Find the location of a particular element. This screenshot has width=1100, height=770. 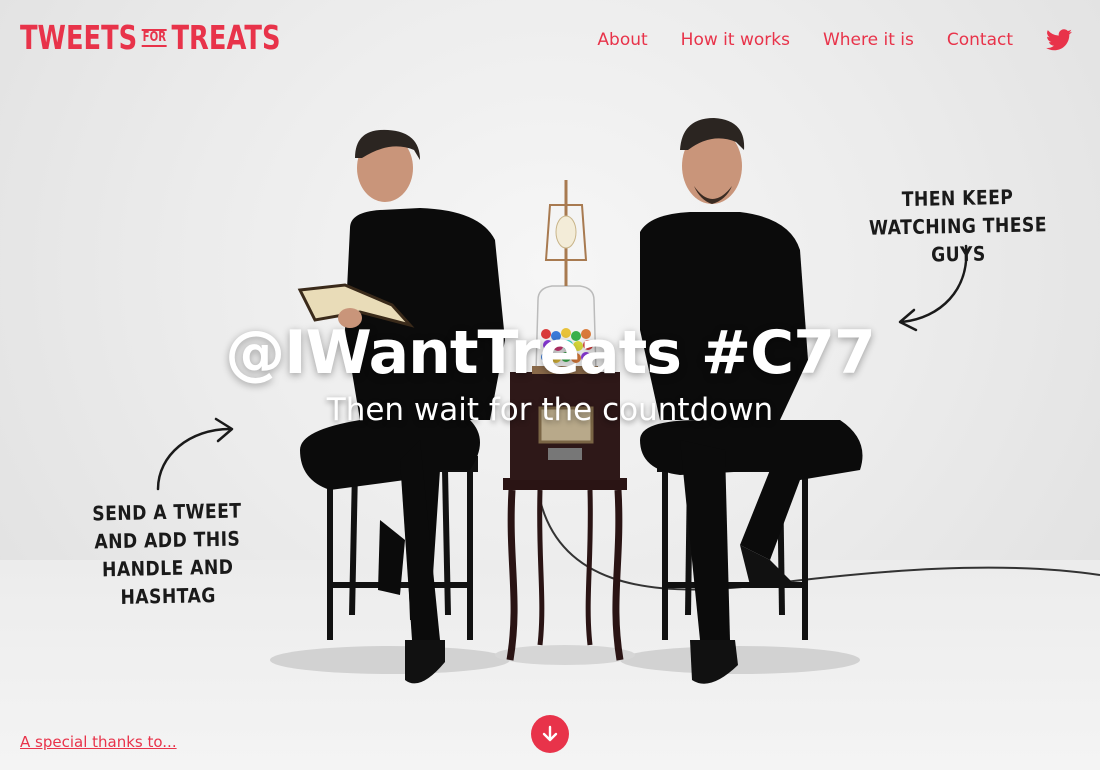

curved-arrow-right-icon is located at coordinates (195, 454).